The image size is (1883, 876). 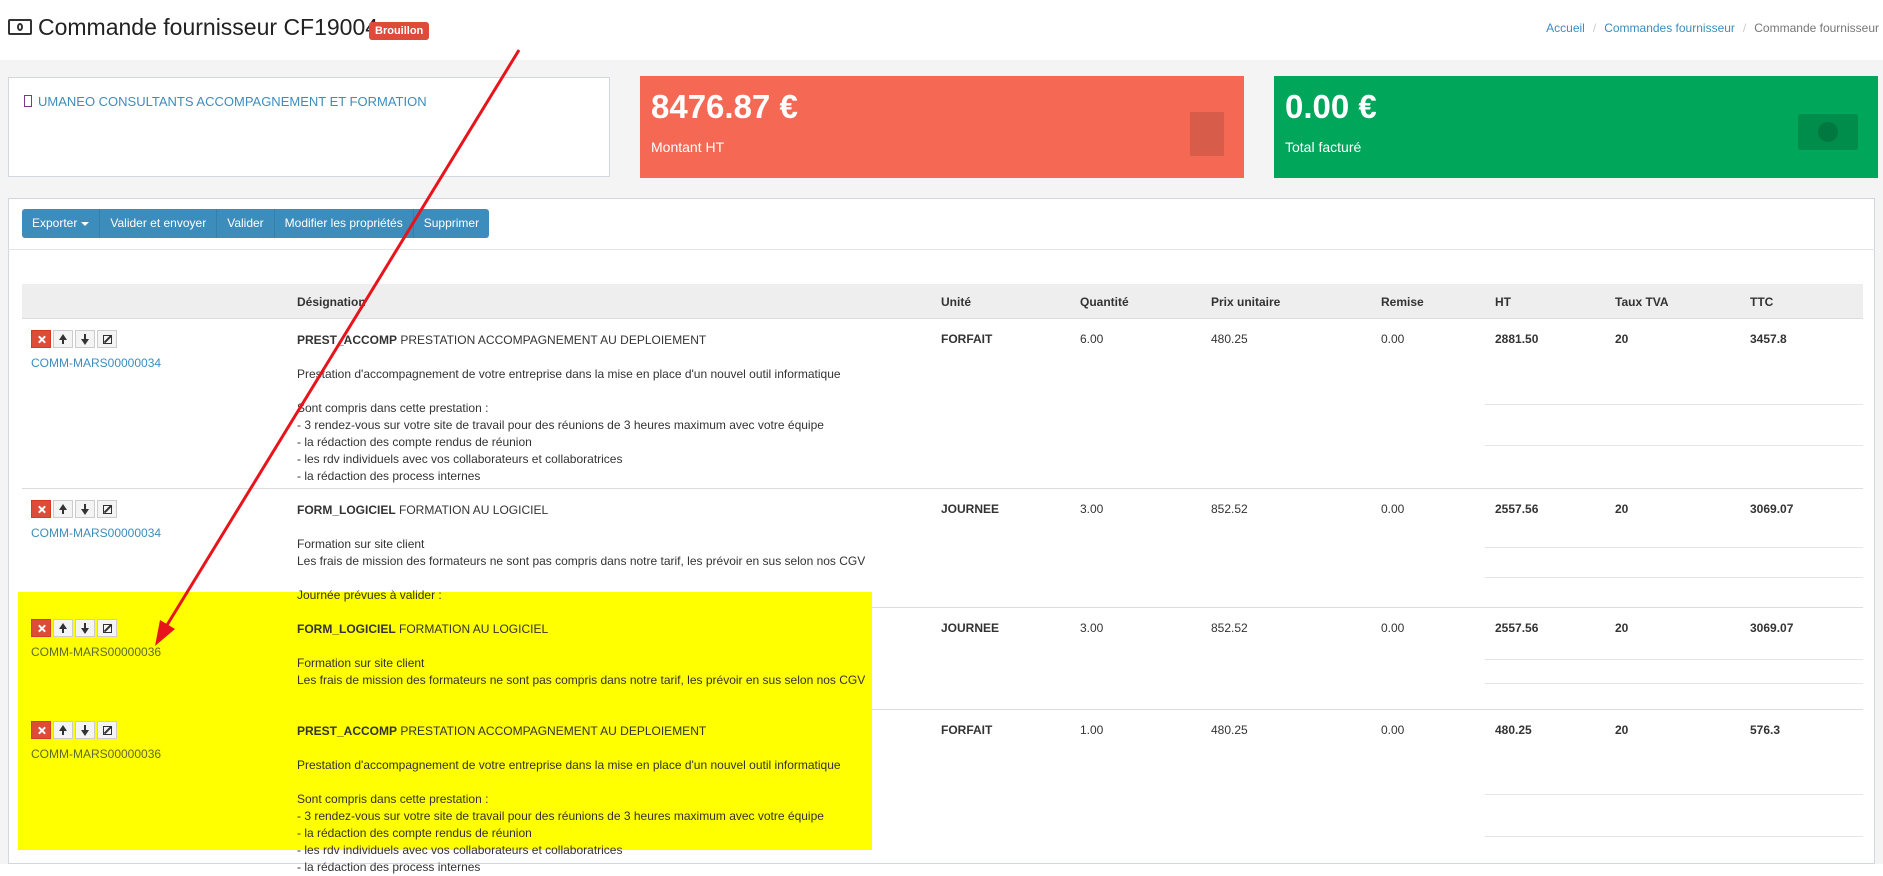 What do you see at coordinates (1669, 28) in the screenshot?
I see `breadcrumb-orders-link: Commandes fournisseur` at bounding box center [1669, 28].